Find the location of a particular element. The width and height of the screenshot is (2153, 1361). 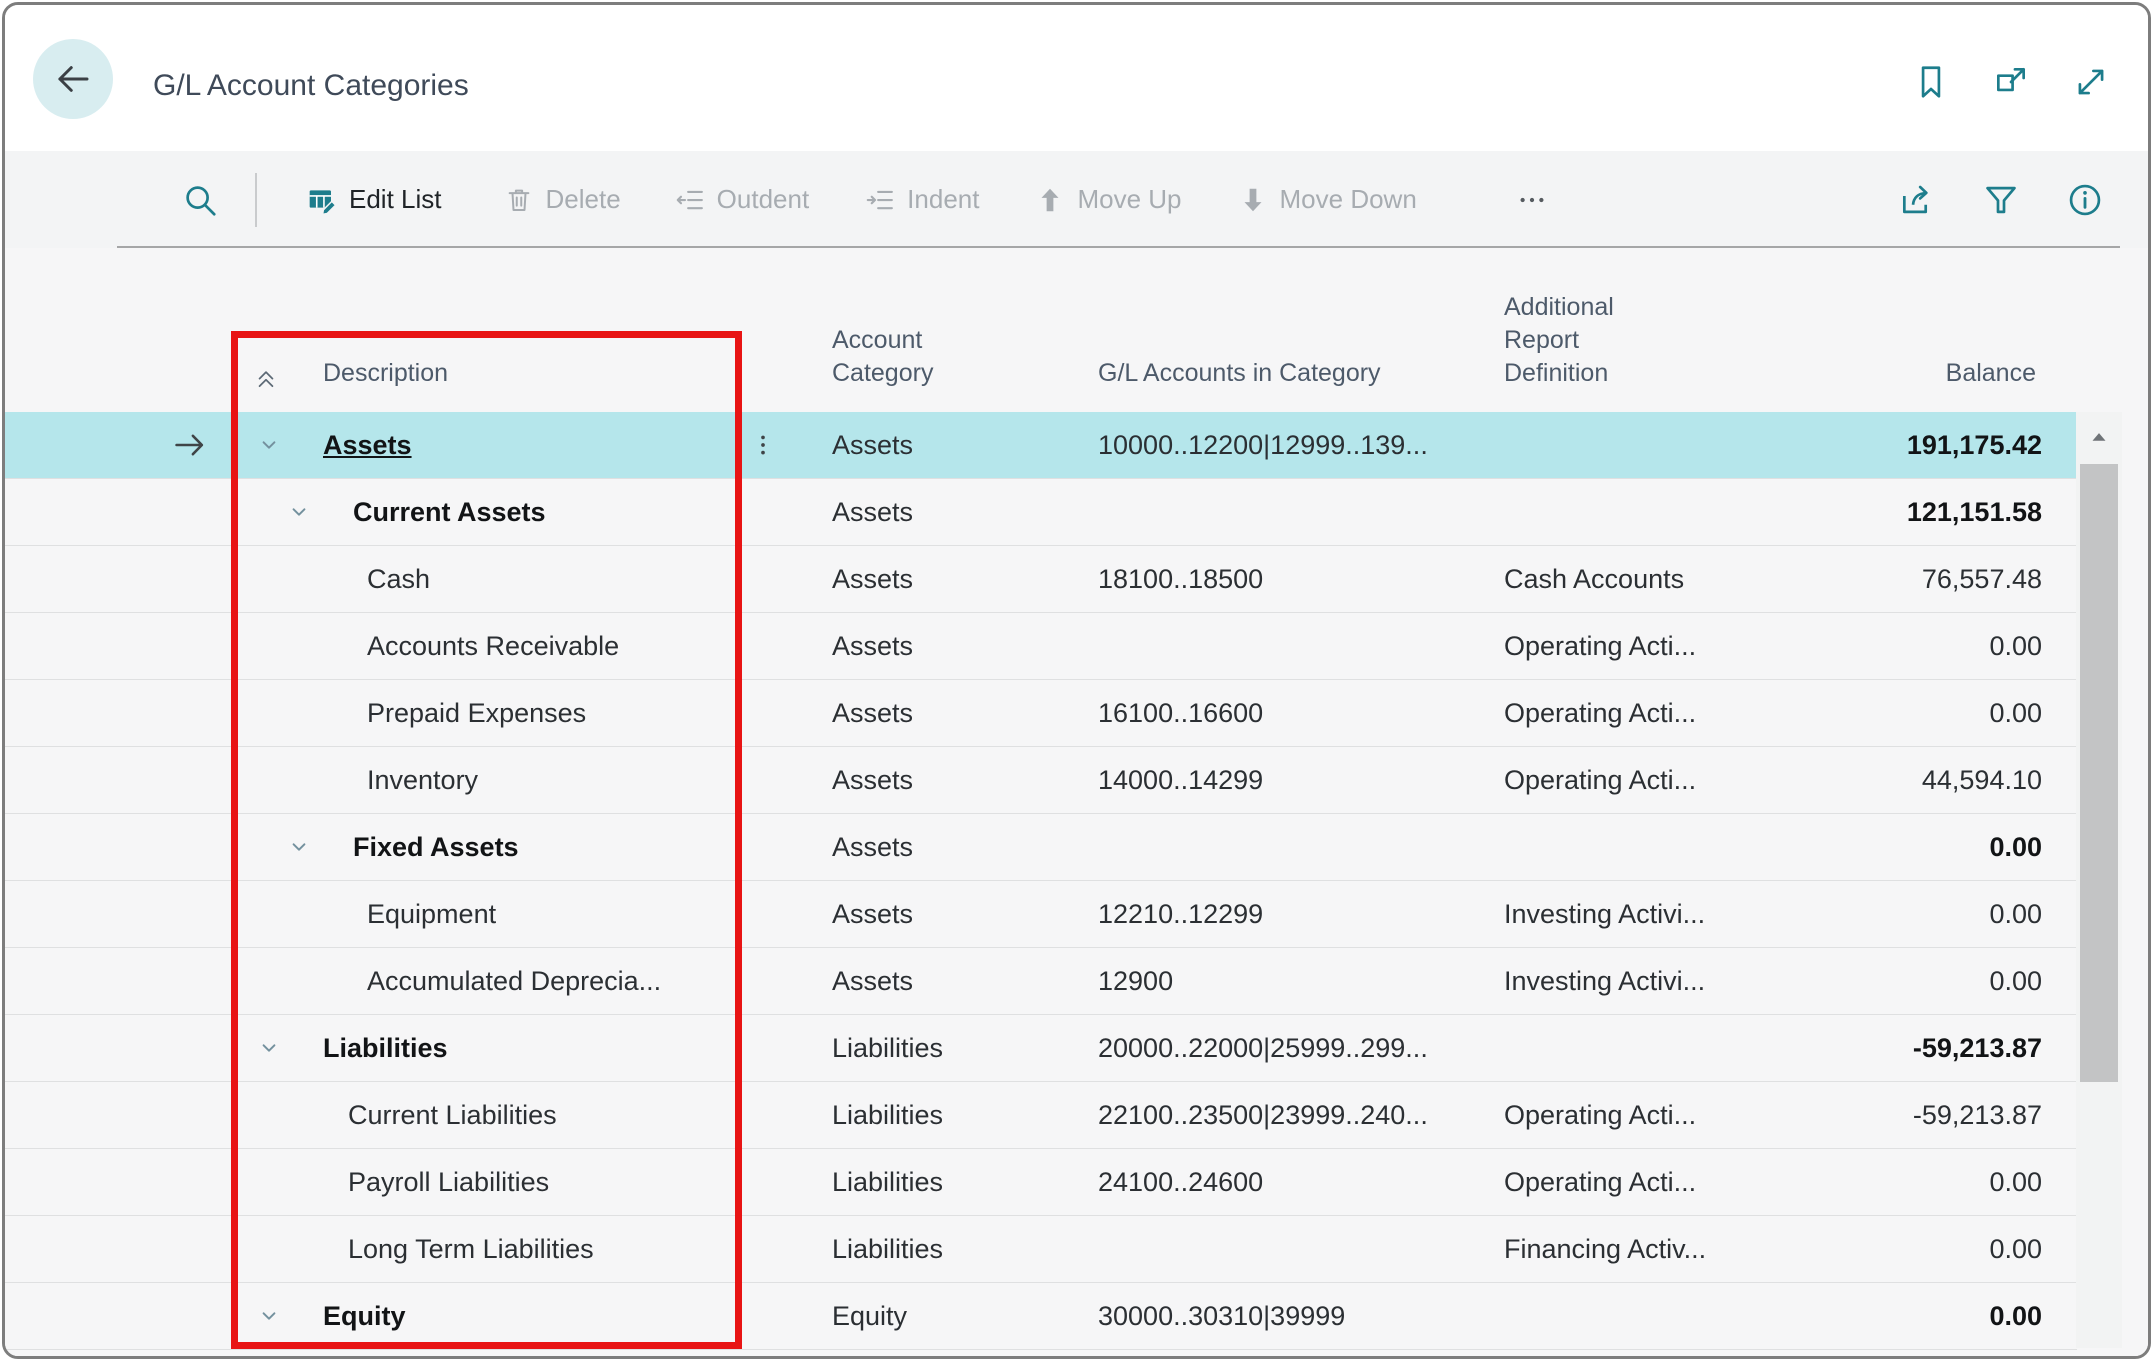

bookmark-icon is located at coordinates (1931, 82).